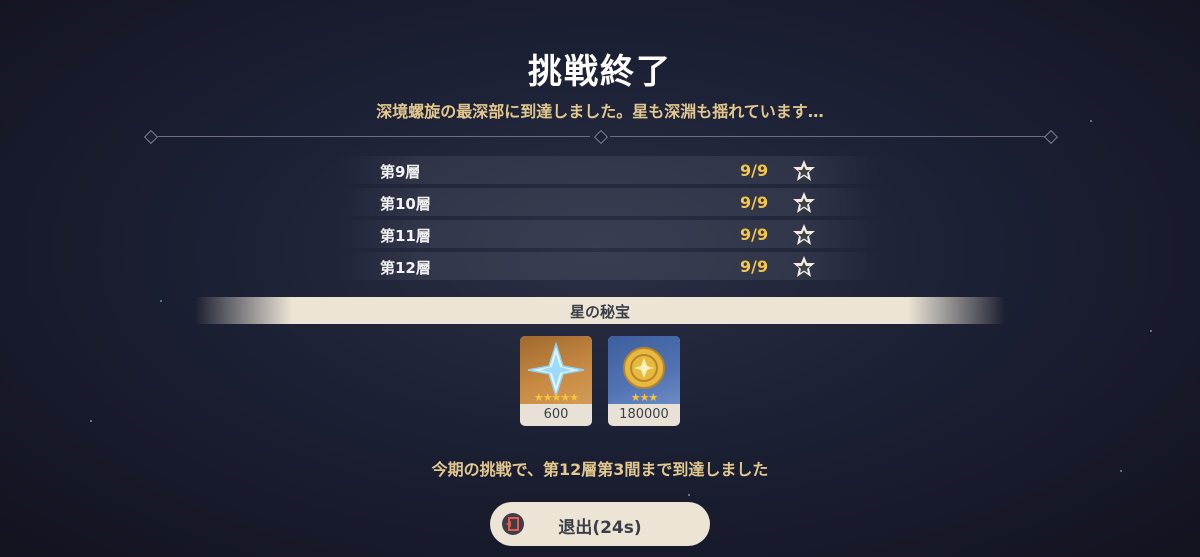 The image size is (1200, 557). What do you see at coordinates (556, 397) in the screenshot?
I see `rarity-stars-5: ★★★★★` at bounding box center [556, 397].